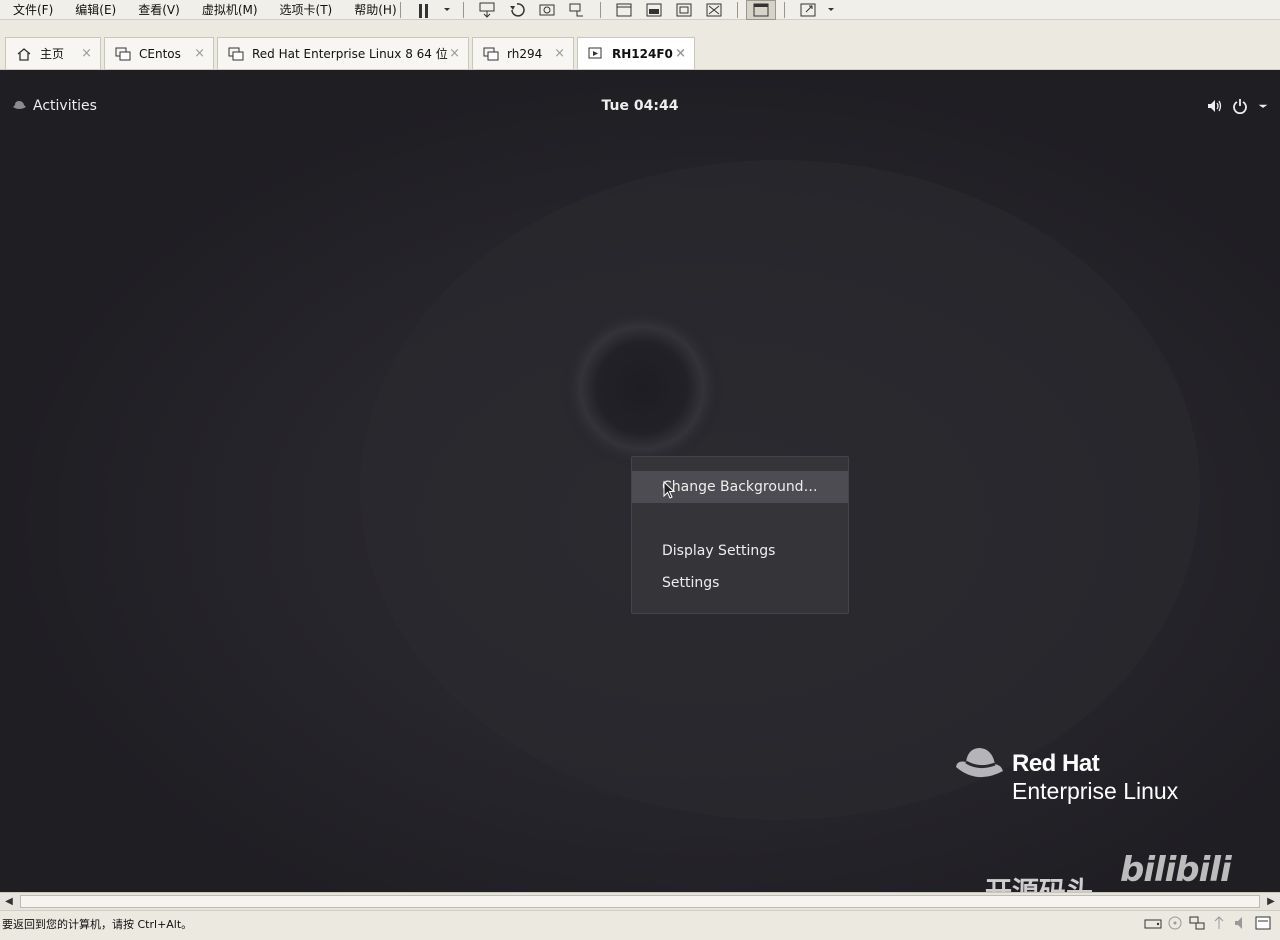  Describe the element at coordinates (228, 9) in the screenshot. I see `menu-vm: 虚拟机(M)` at that location.